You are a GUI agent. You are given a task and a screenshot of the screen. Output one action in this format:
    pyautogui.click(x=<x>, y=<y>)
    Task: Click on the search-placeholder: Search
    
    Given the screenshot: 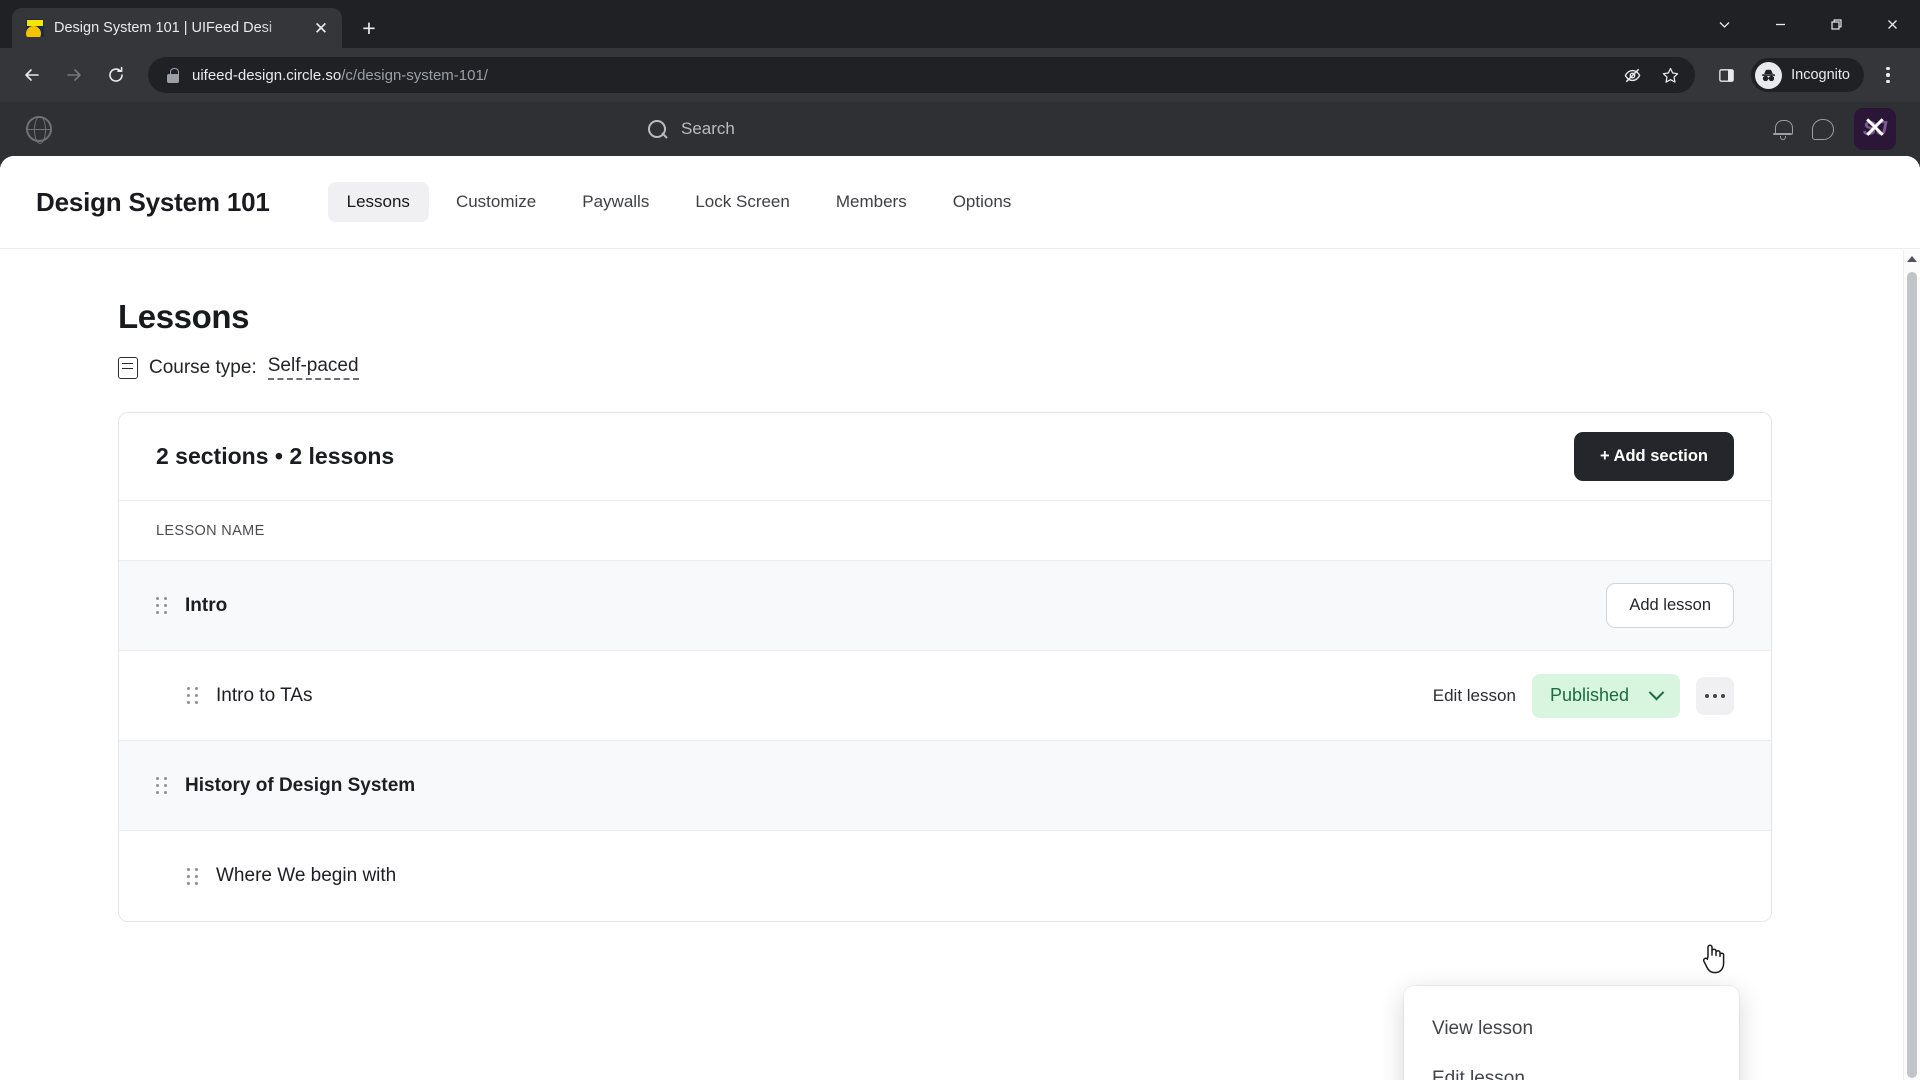 What is the action you would take?
    pyautogui.click(x=708, y=128)
    